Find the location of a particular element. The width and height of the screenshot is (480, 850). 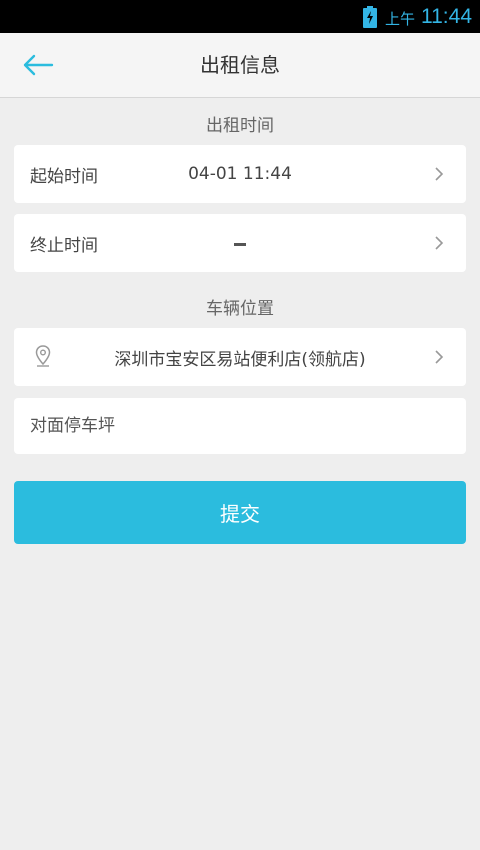

submit-button: 提交 is located at coordinates (240, 512).